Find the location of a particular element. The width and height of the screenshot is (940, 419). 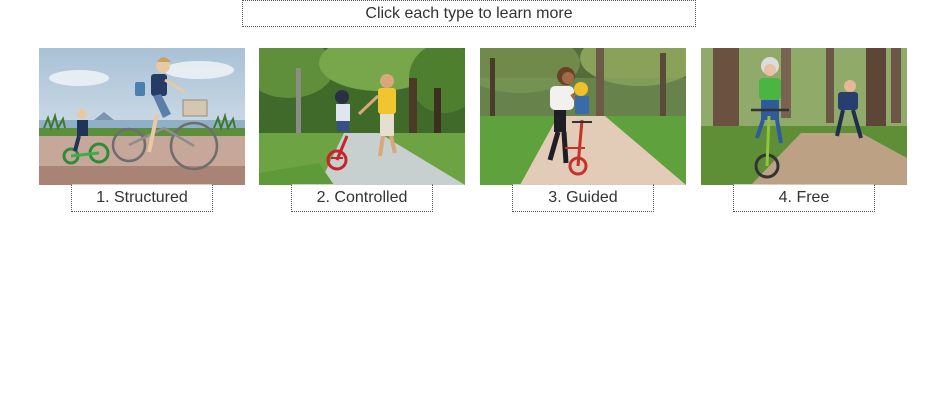

free-photo is located at coordinates (804, 116).